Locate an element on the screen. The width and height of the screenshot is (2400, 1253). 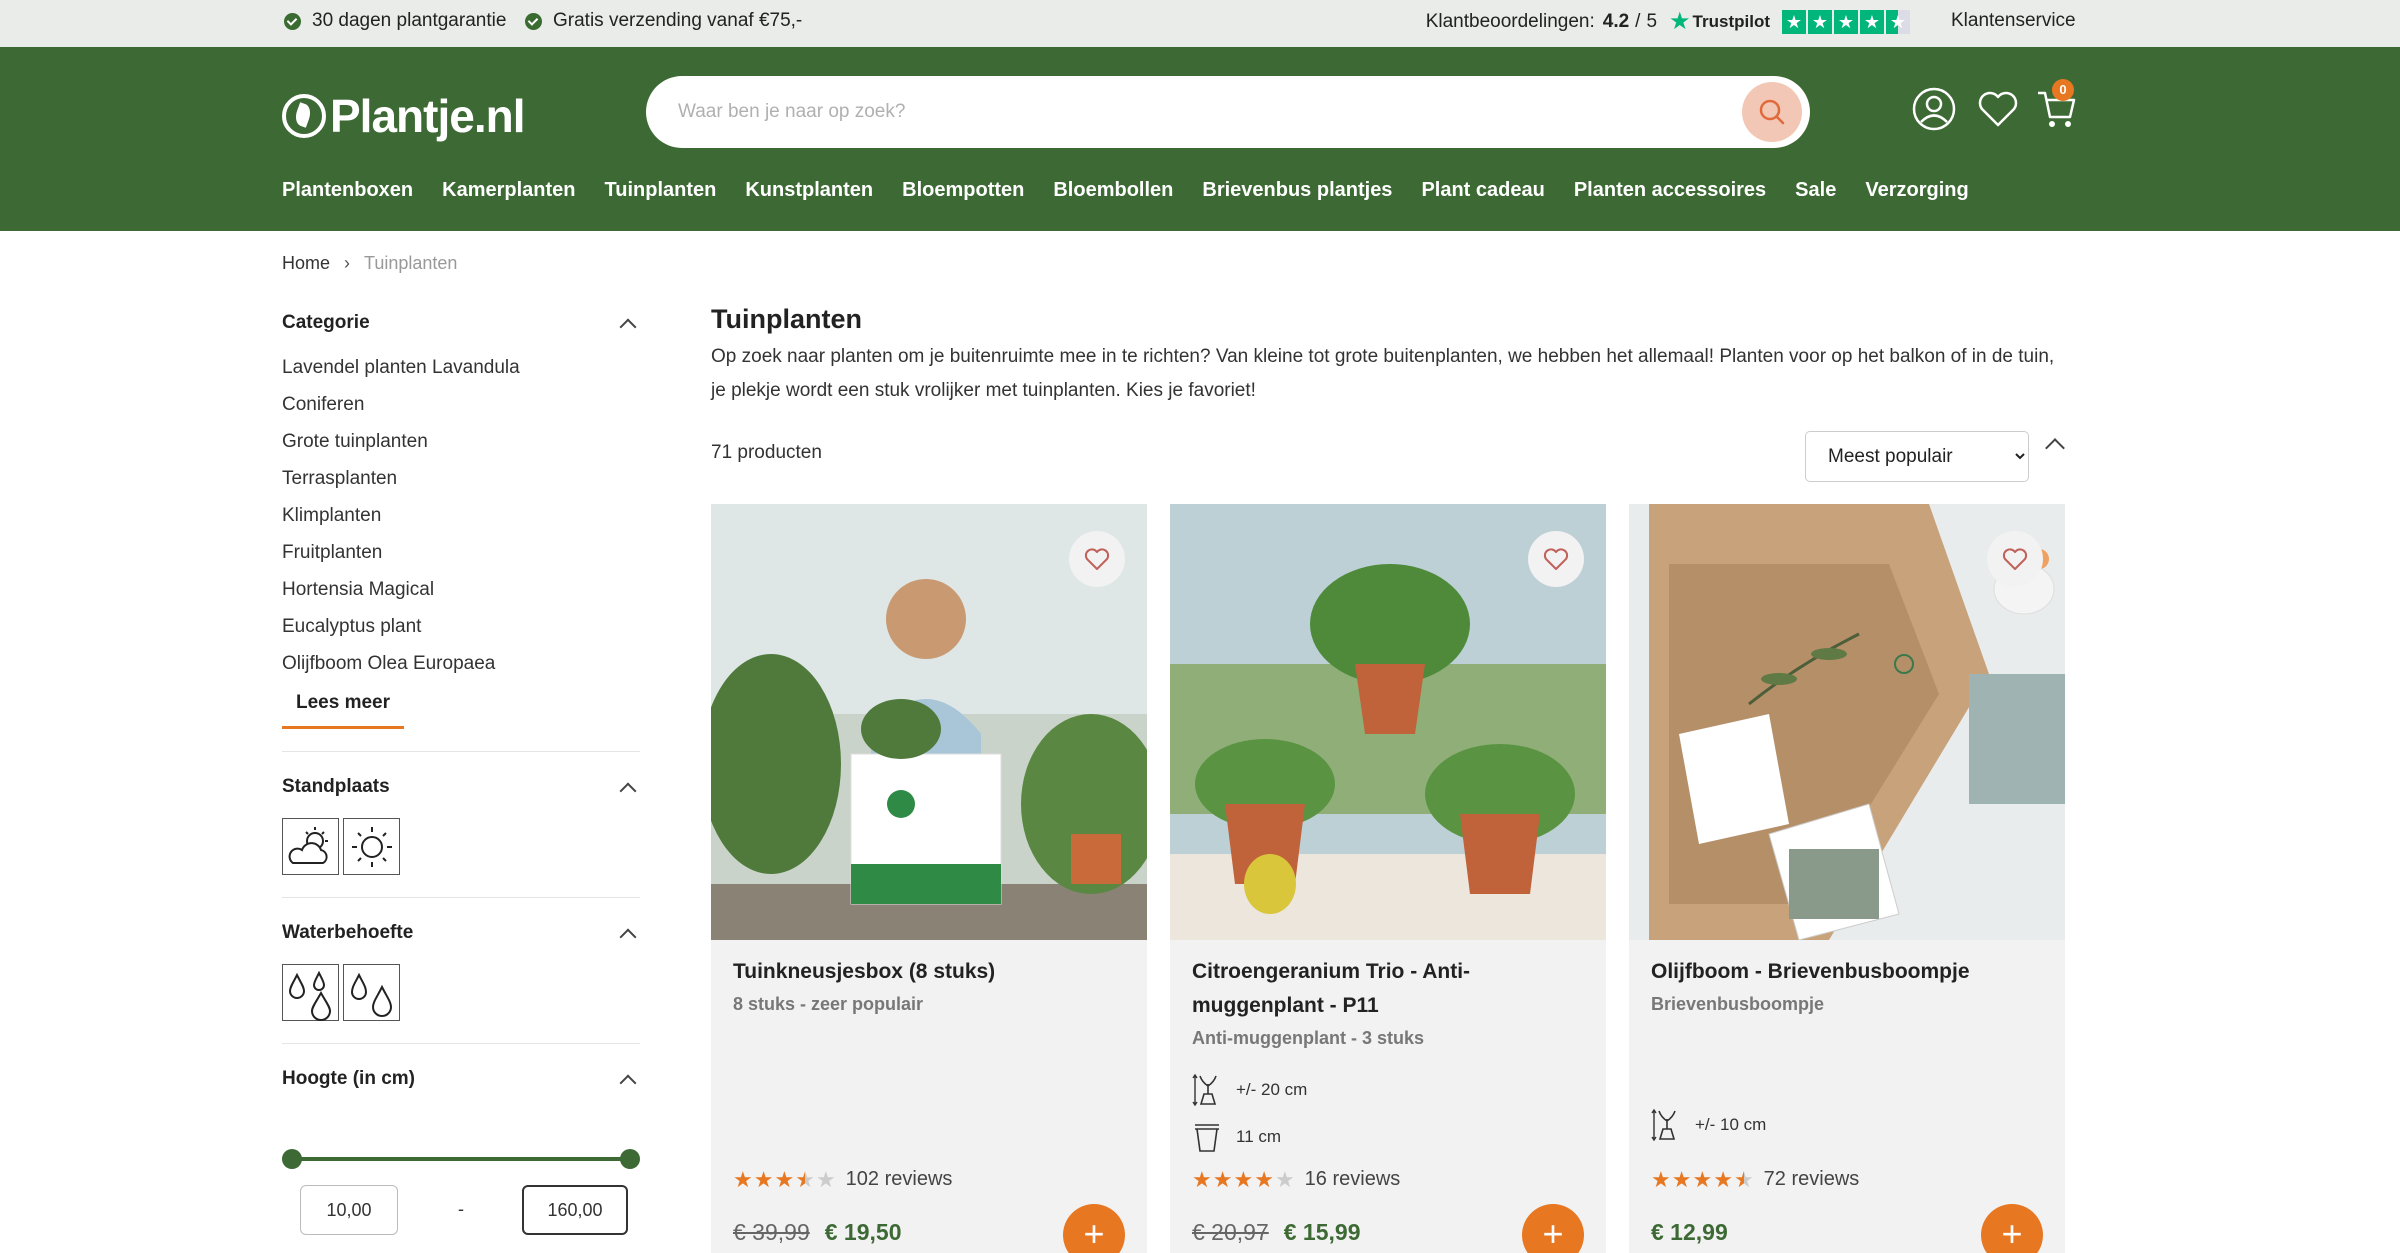
nav-tuinplanten: Tuinplanten is located at coordinates (661, 190).